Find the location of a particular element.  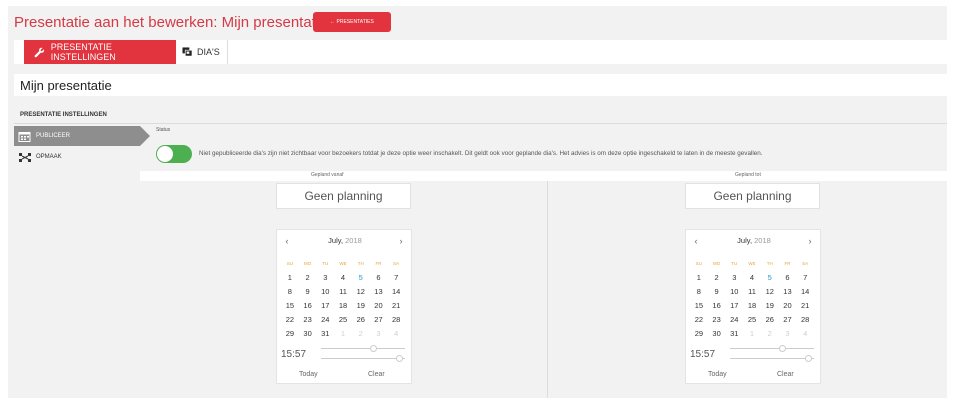

tab-presentatie-instellingen: PRESENTATIE INSTELLINGEN is located at coordinates (100, 52).